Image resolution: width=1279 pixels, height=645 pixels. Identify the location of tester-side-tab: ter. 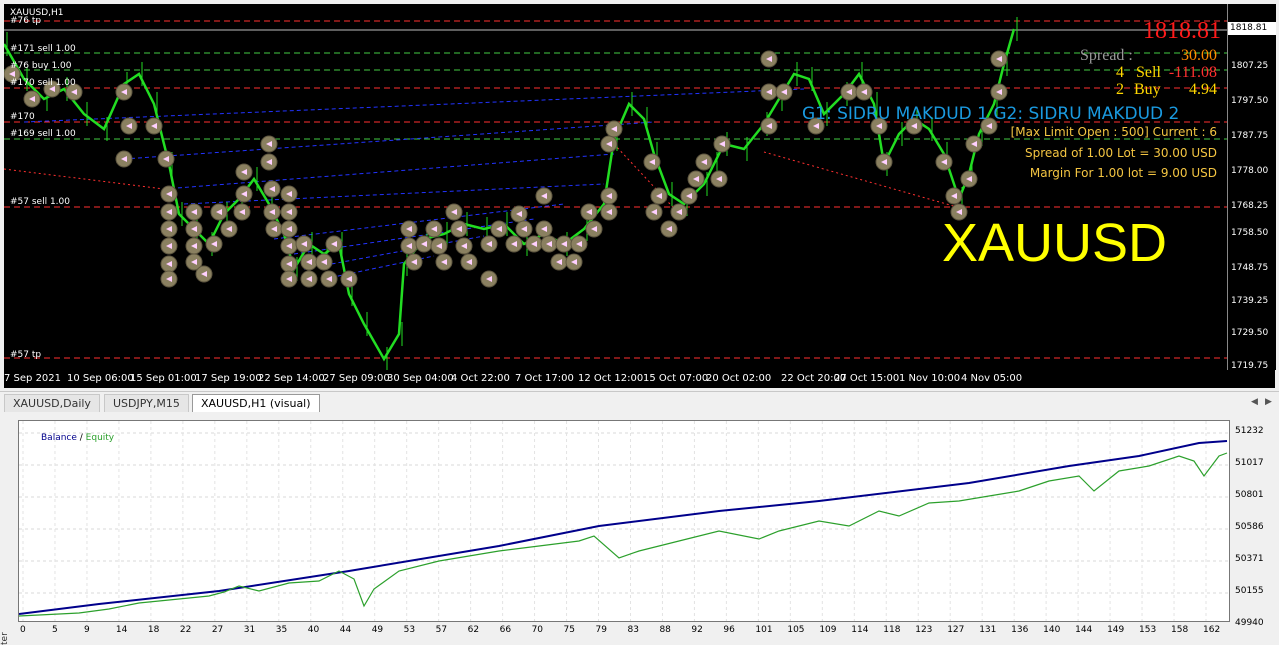
(7, 638).